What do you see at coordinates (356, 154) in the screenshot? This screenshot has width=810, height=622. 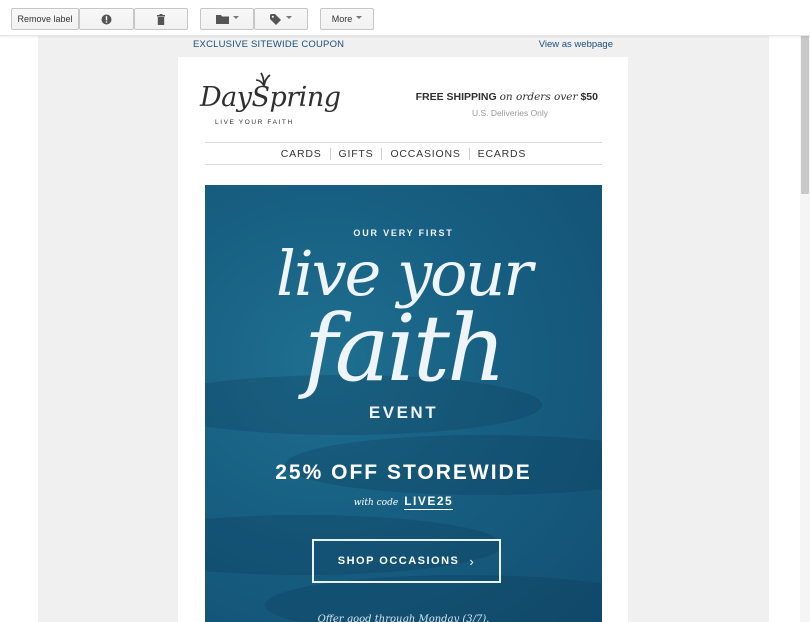 I see `nav-gifts: GIFTS` at bounding box center [356, 154].